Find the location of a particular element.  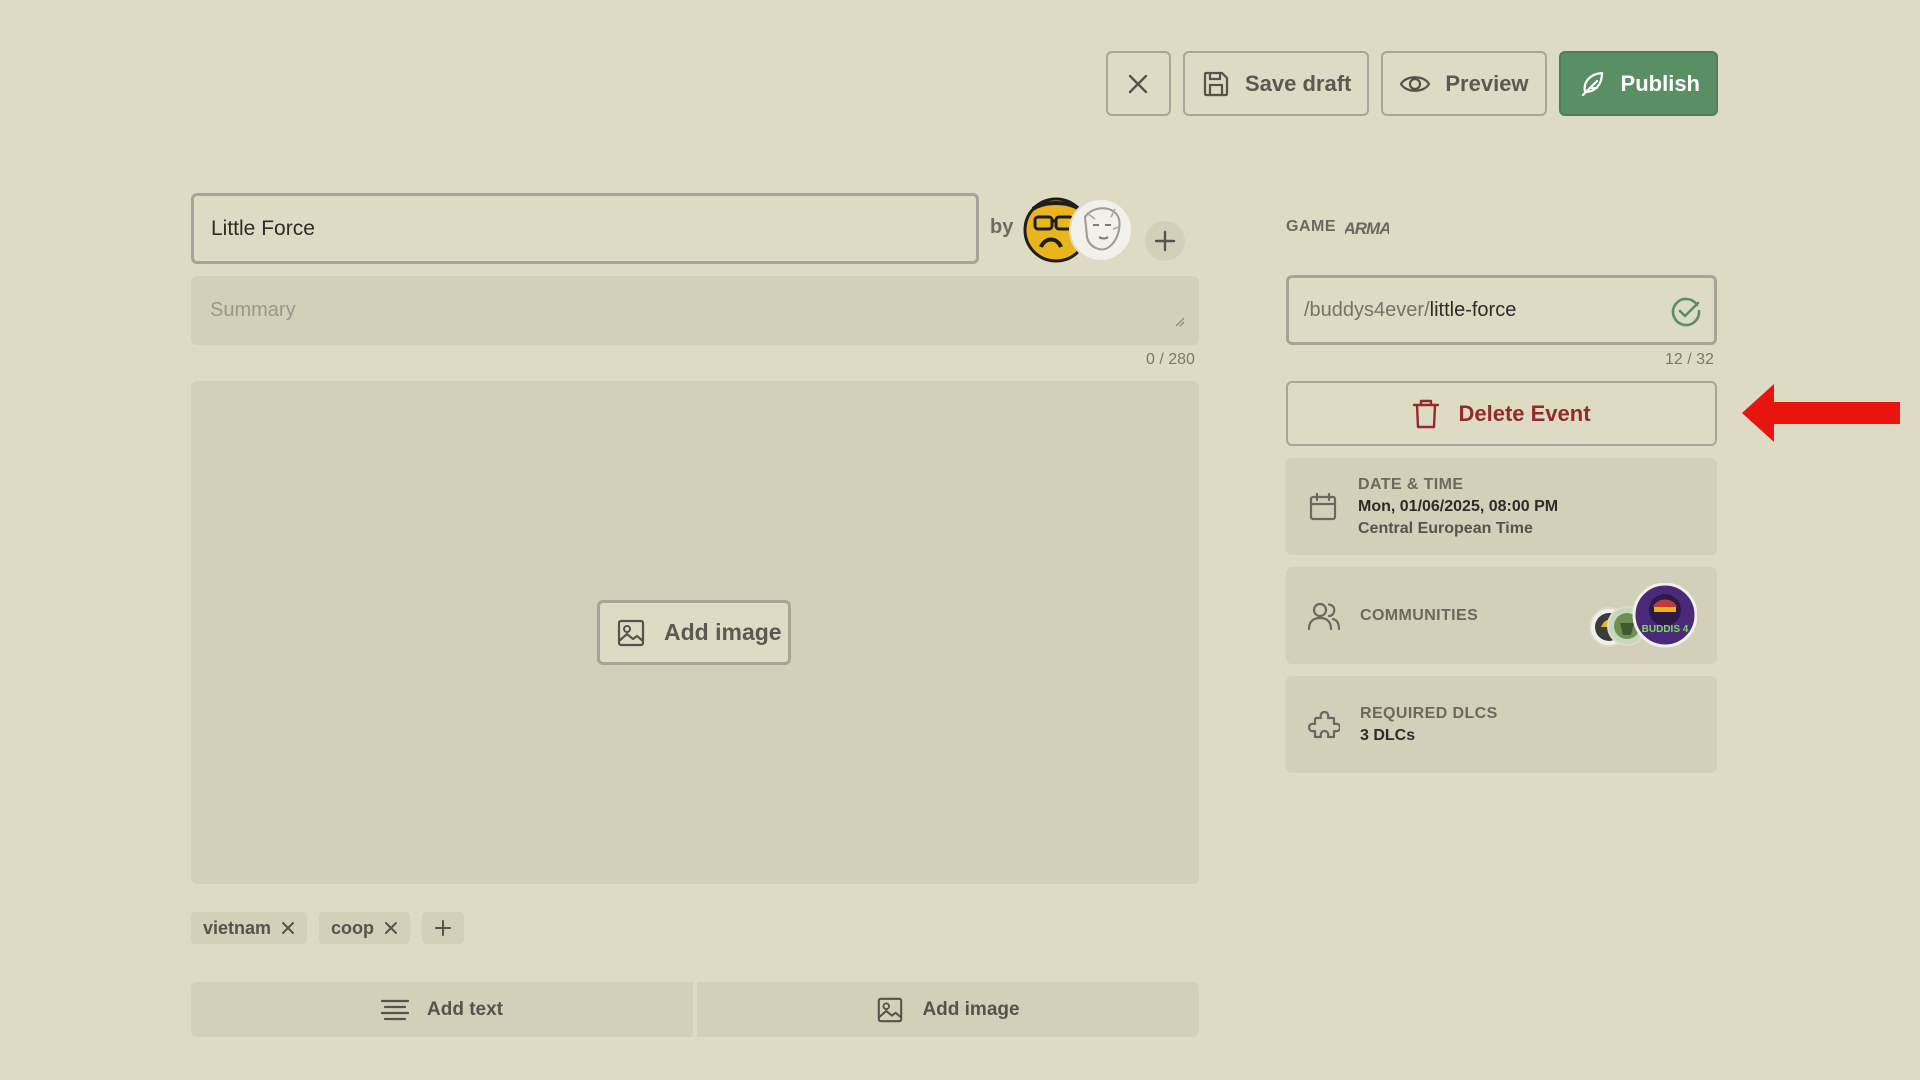

event-title-value: Little Force is located at coordinates (263, 228).